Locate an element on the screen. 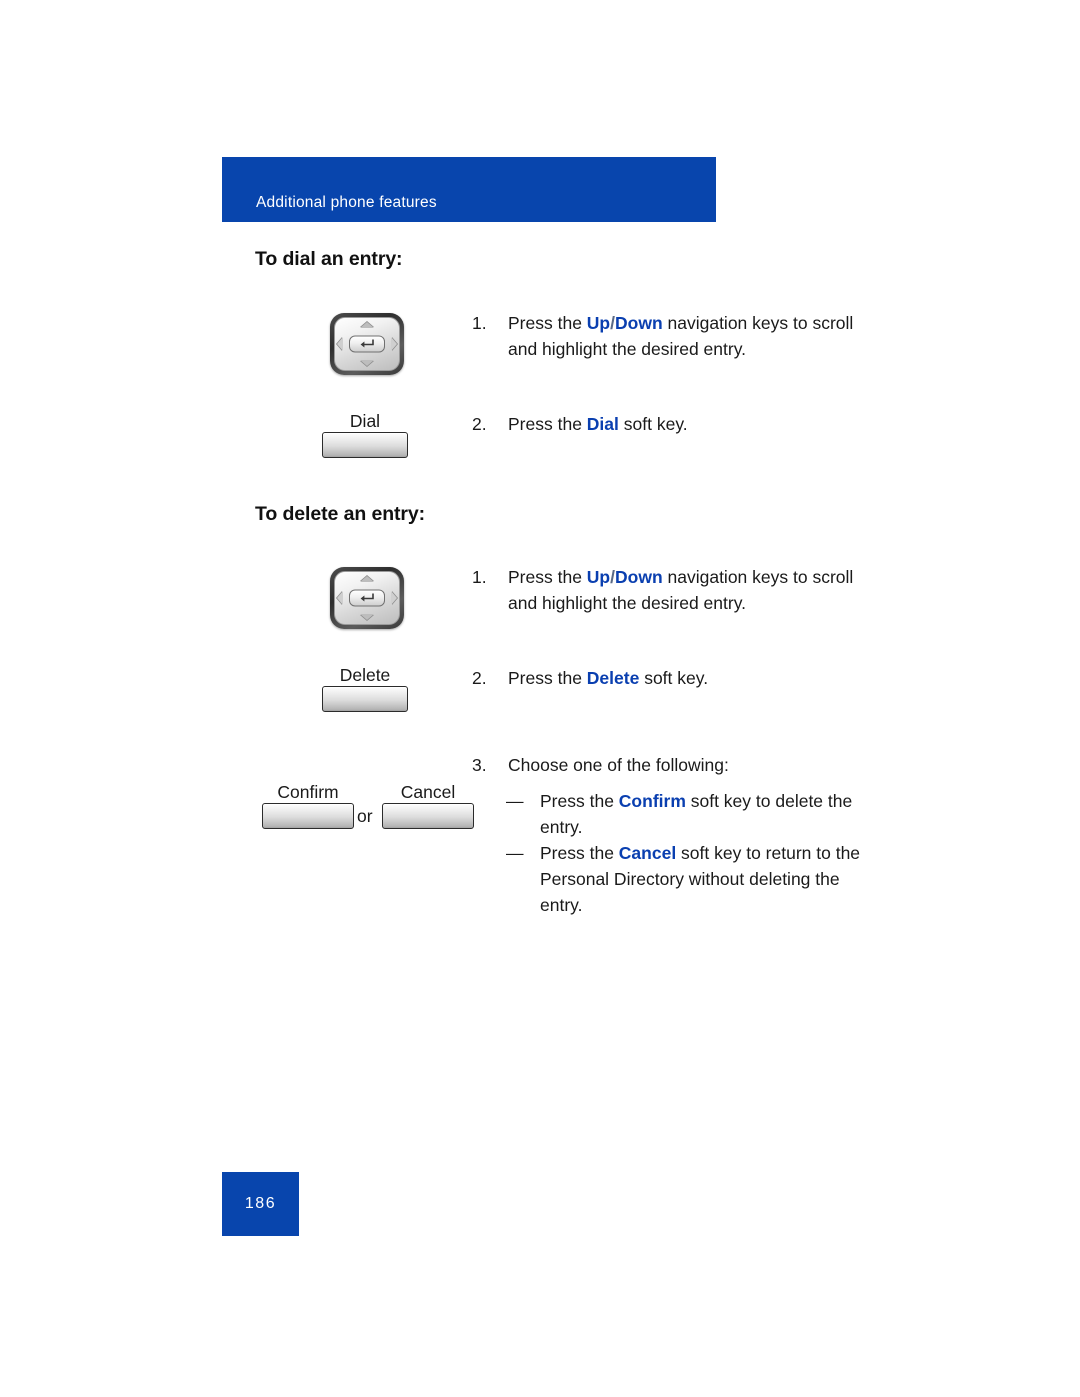  page-number-badge: 186 is located at coordinates (260, 1204).